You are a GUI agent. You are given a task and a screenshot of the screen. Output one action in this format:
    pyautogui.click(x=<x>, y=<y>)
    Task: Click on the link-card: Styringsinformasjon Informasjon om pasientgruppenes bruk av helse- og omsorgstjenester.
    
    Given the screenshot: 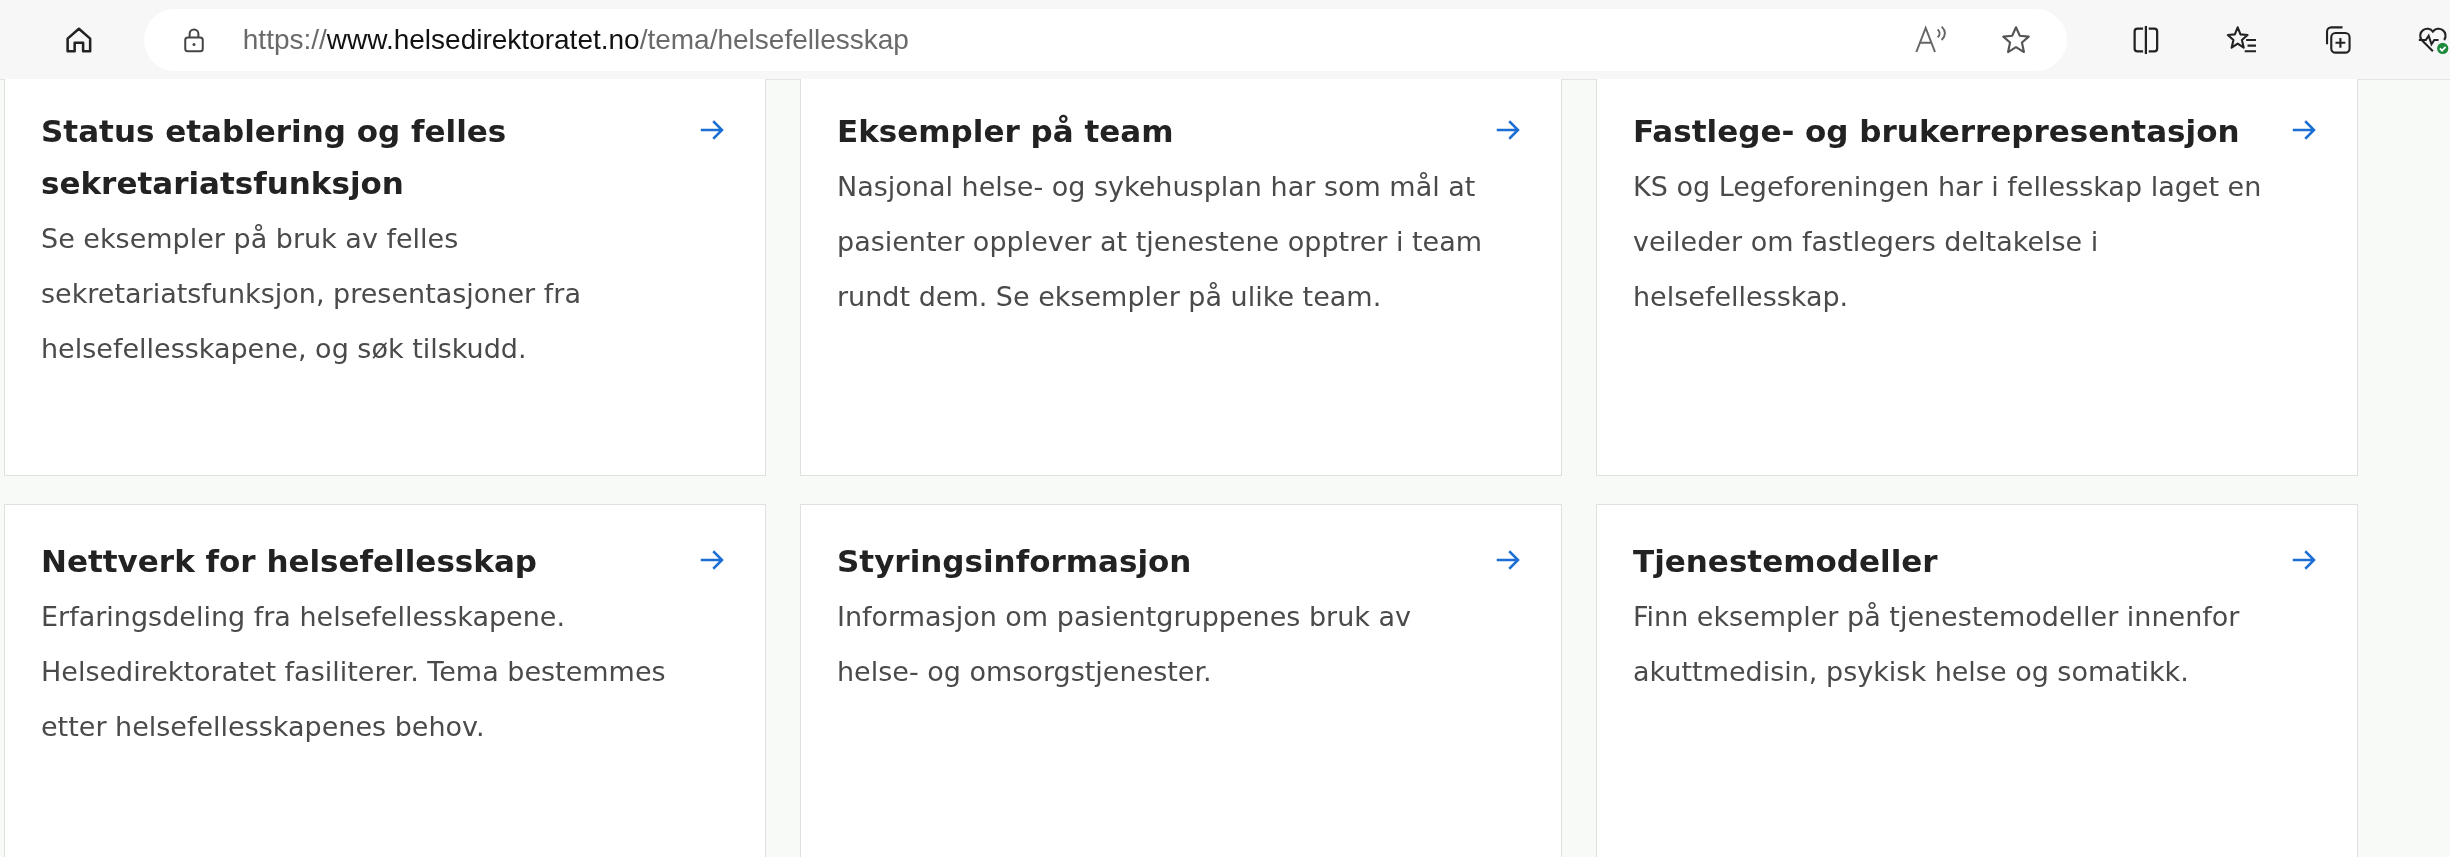 What is the action you would take?
    pyautogui.click(x=1181, y=680)
    